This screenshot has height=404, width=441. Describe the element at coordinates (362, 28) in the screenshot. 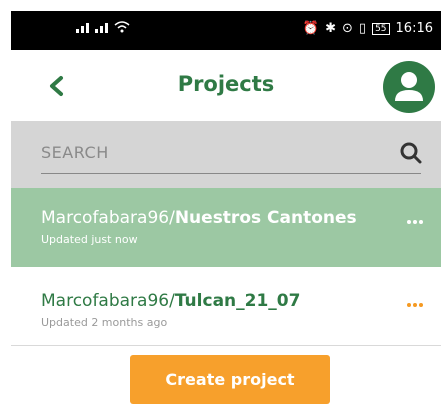

I see `vibrate-icon: ▯` at that location.